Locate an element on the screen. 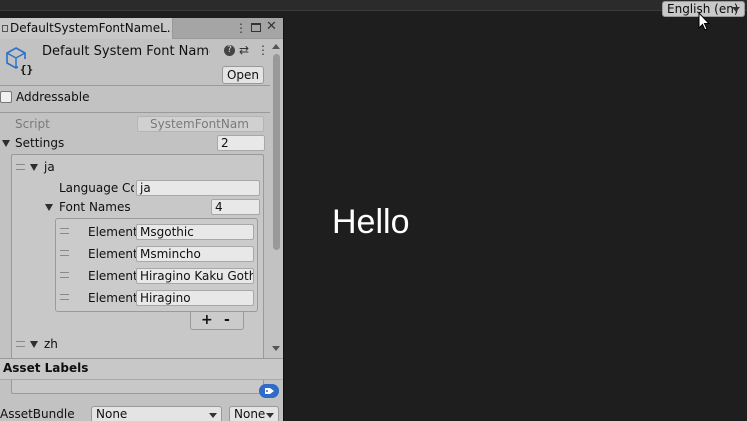  font-names-size-field: 4 is located at coordinates (235, 207).